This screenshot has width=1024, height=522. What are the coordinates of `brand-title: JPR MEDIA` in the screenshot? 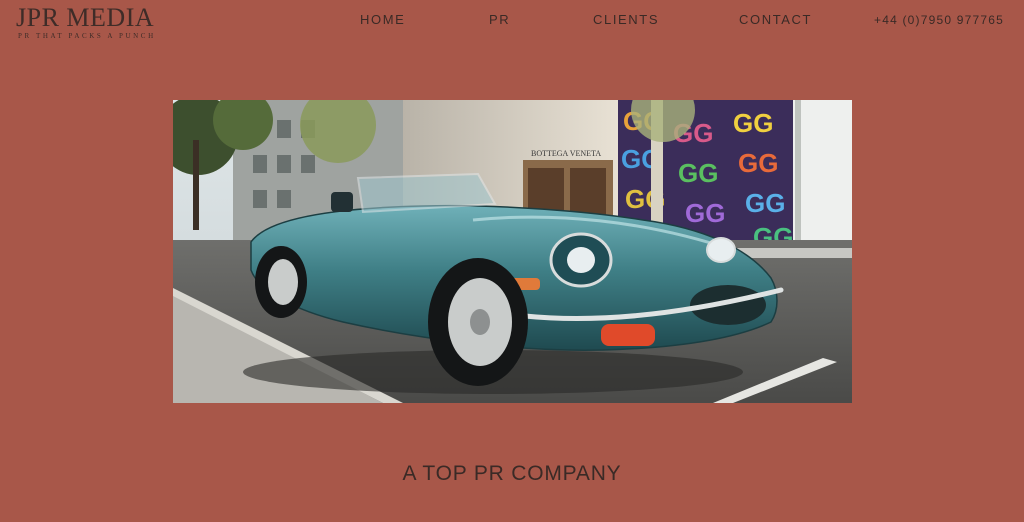 It's located at (85, 17).